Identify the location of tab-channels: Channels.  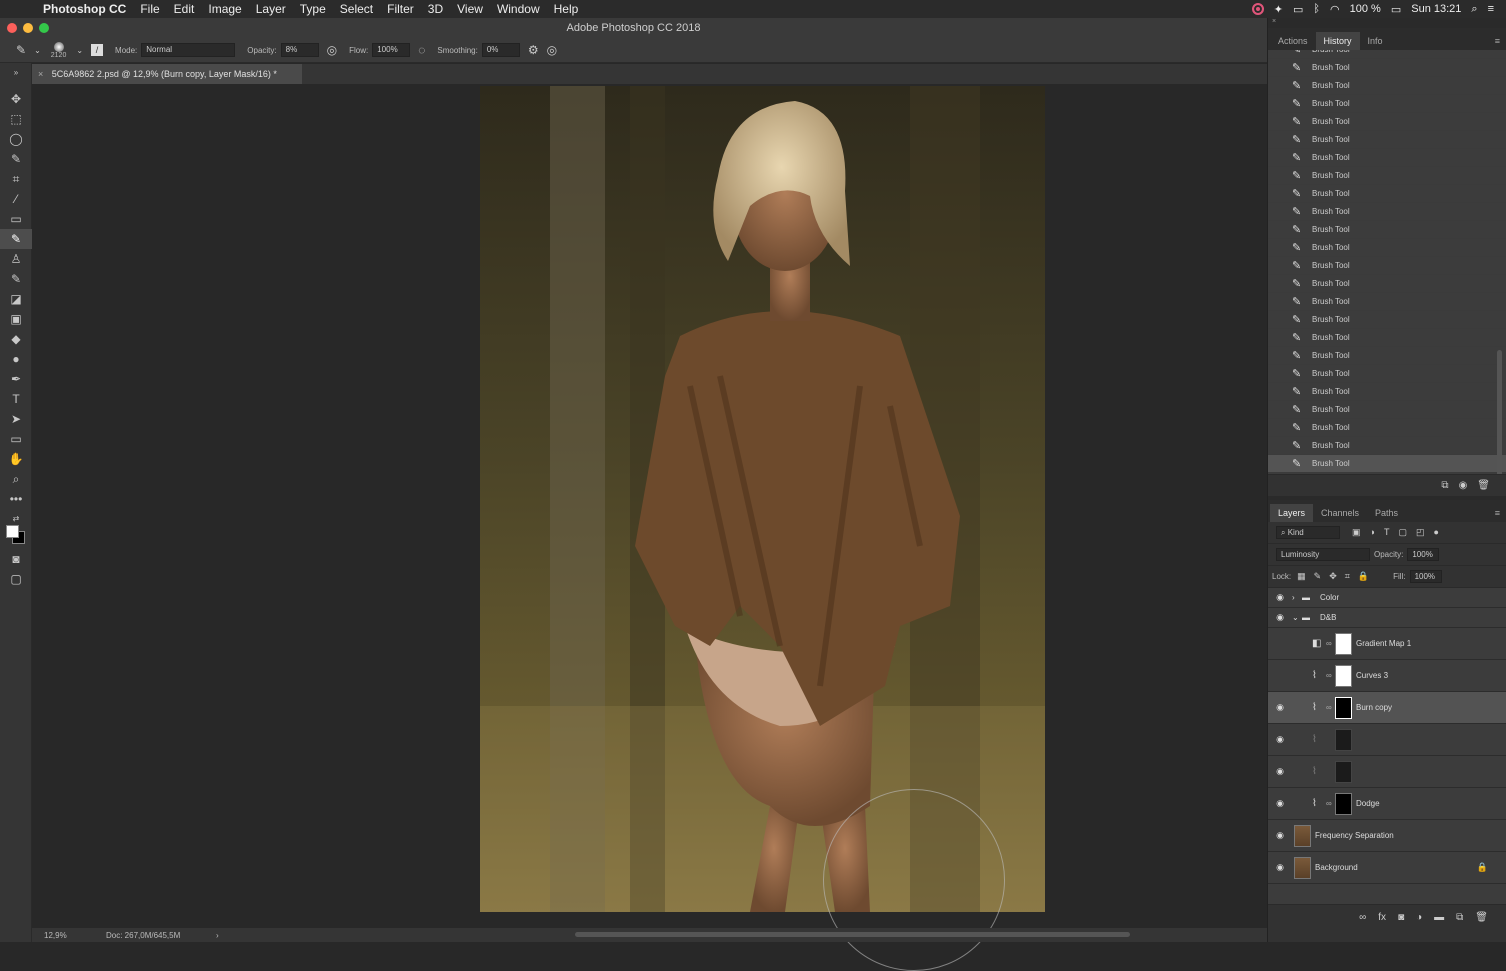
(1340, 513).